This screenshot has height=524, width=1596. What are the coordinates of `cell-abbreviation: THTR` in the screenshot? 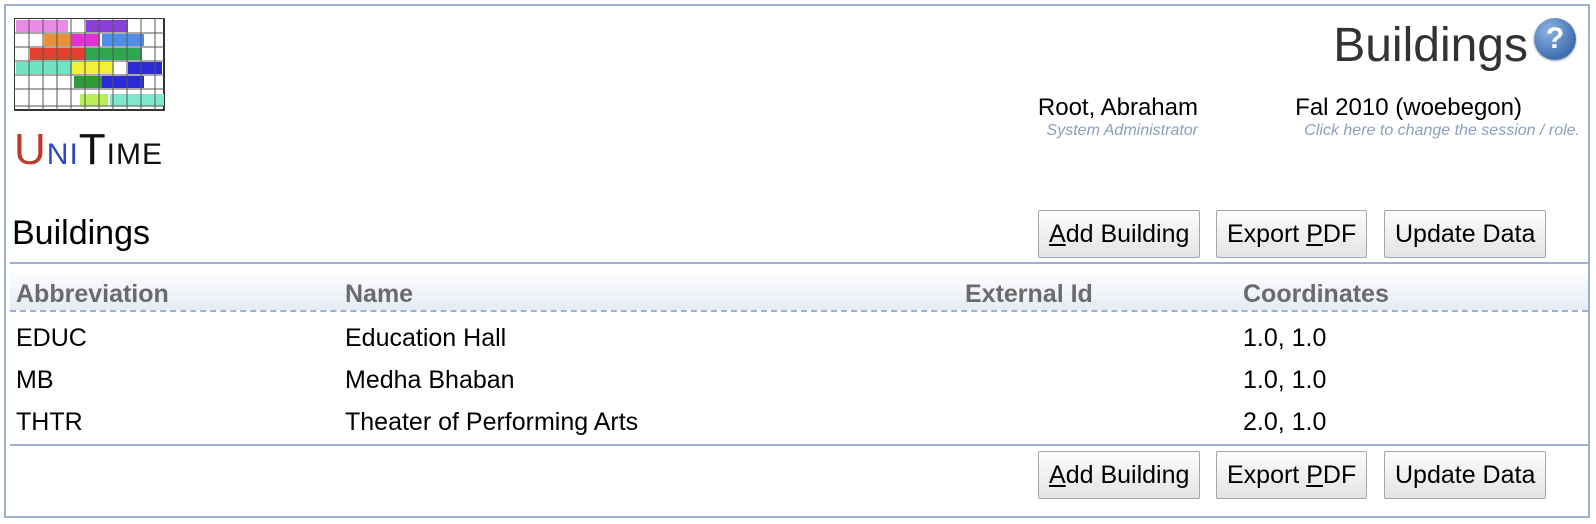 It's located at (49, 422).